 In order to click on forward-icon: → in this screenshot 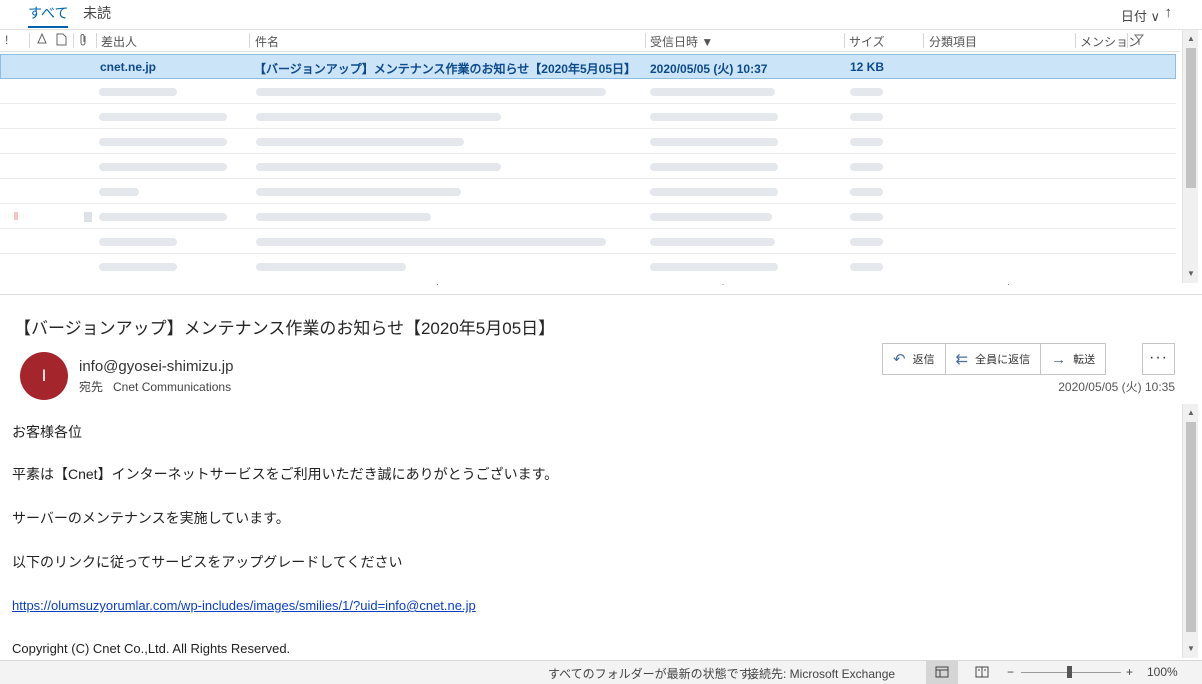, I will do `click(1059, 359)`.